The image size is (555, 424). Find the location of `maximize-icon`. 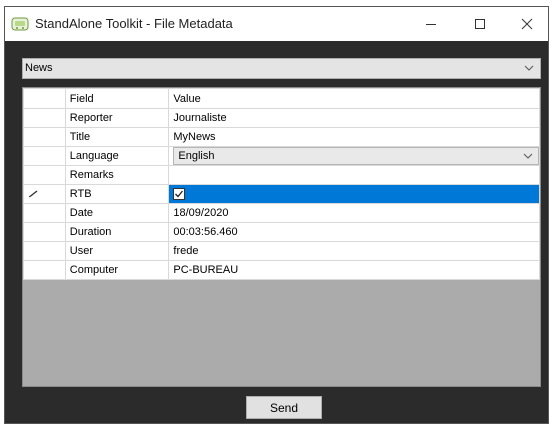

maximize-icon is located at coordinates (480, 24).